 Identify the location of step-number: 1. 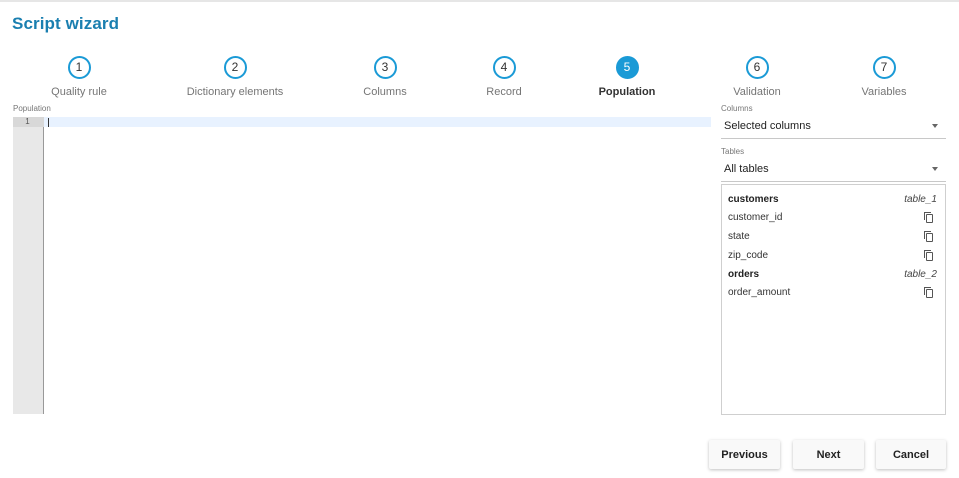
(79, 67).